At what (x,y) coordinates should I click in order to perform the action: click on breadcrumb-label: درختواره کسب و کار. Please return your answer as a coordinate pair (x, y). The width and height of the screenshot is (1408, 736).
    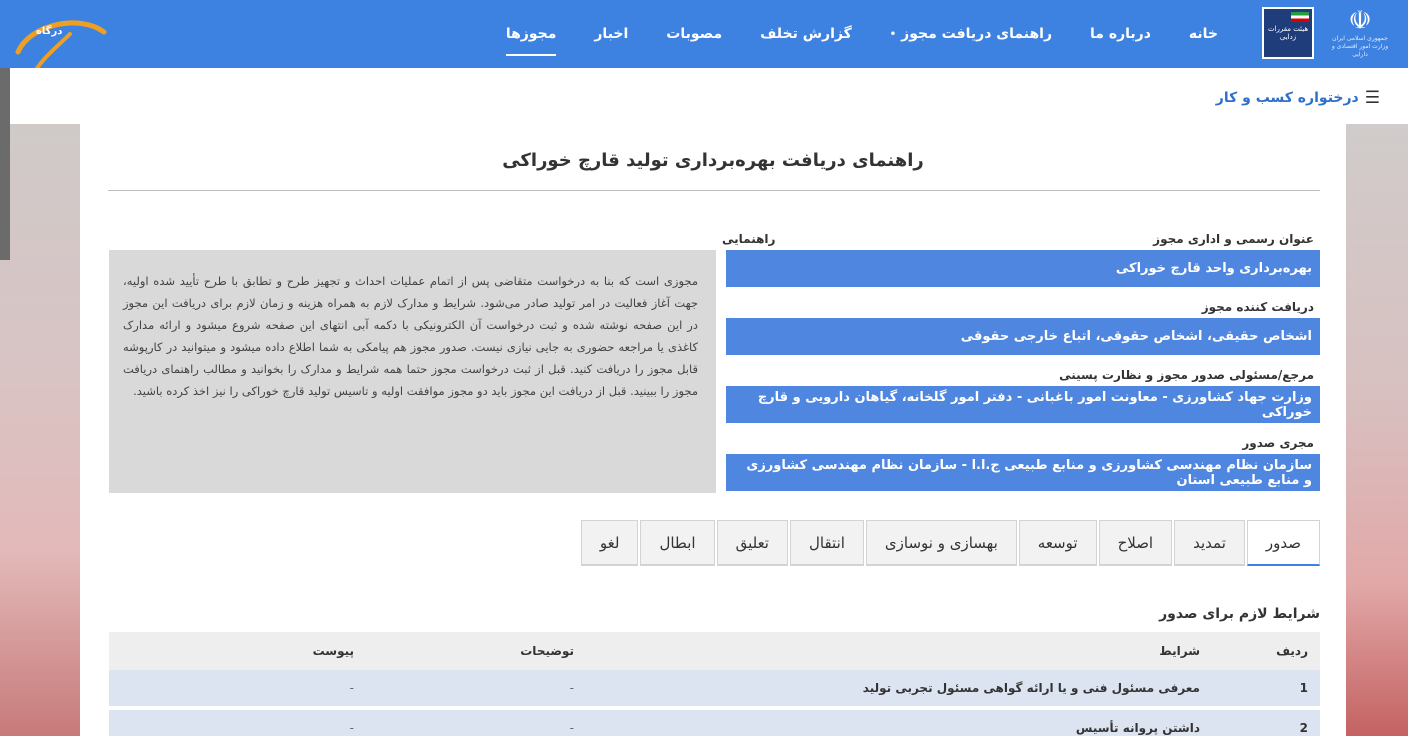
    Looking at the image, I should click on (1287, 98).